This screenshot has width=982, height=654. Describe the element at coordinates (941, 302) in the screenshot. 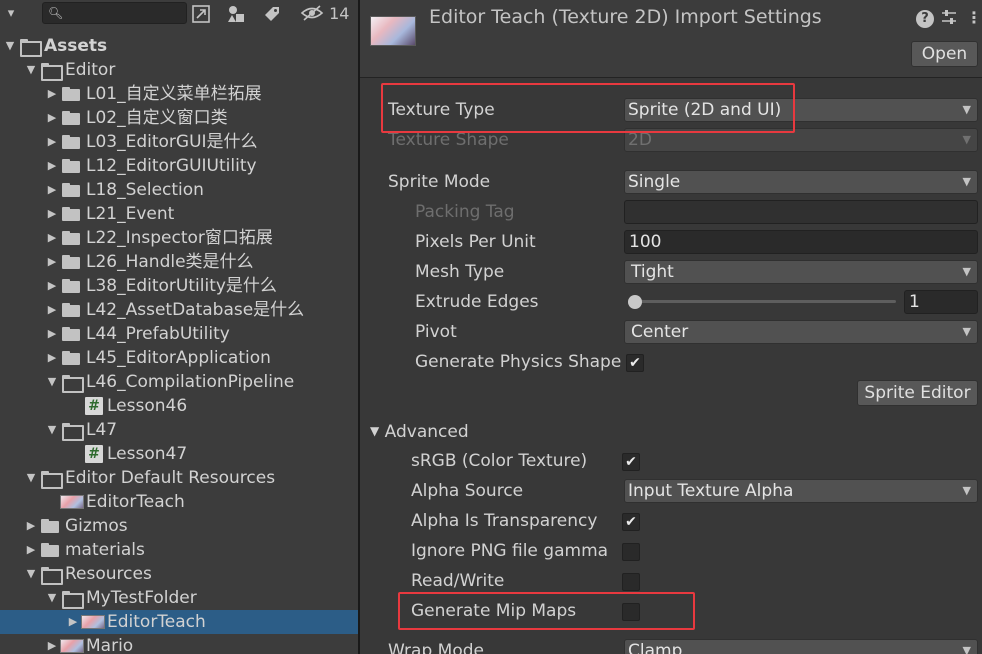

I see `extrude-edges-field: 1` at that location.